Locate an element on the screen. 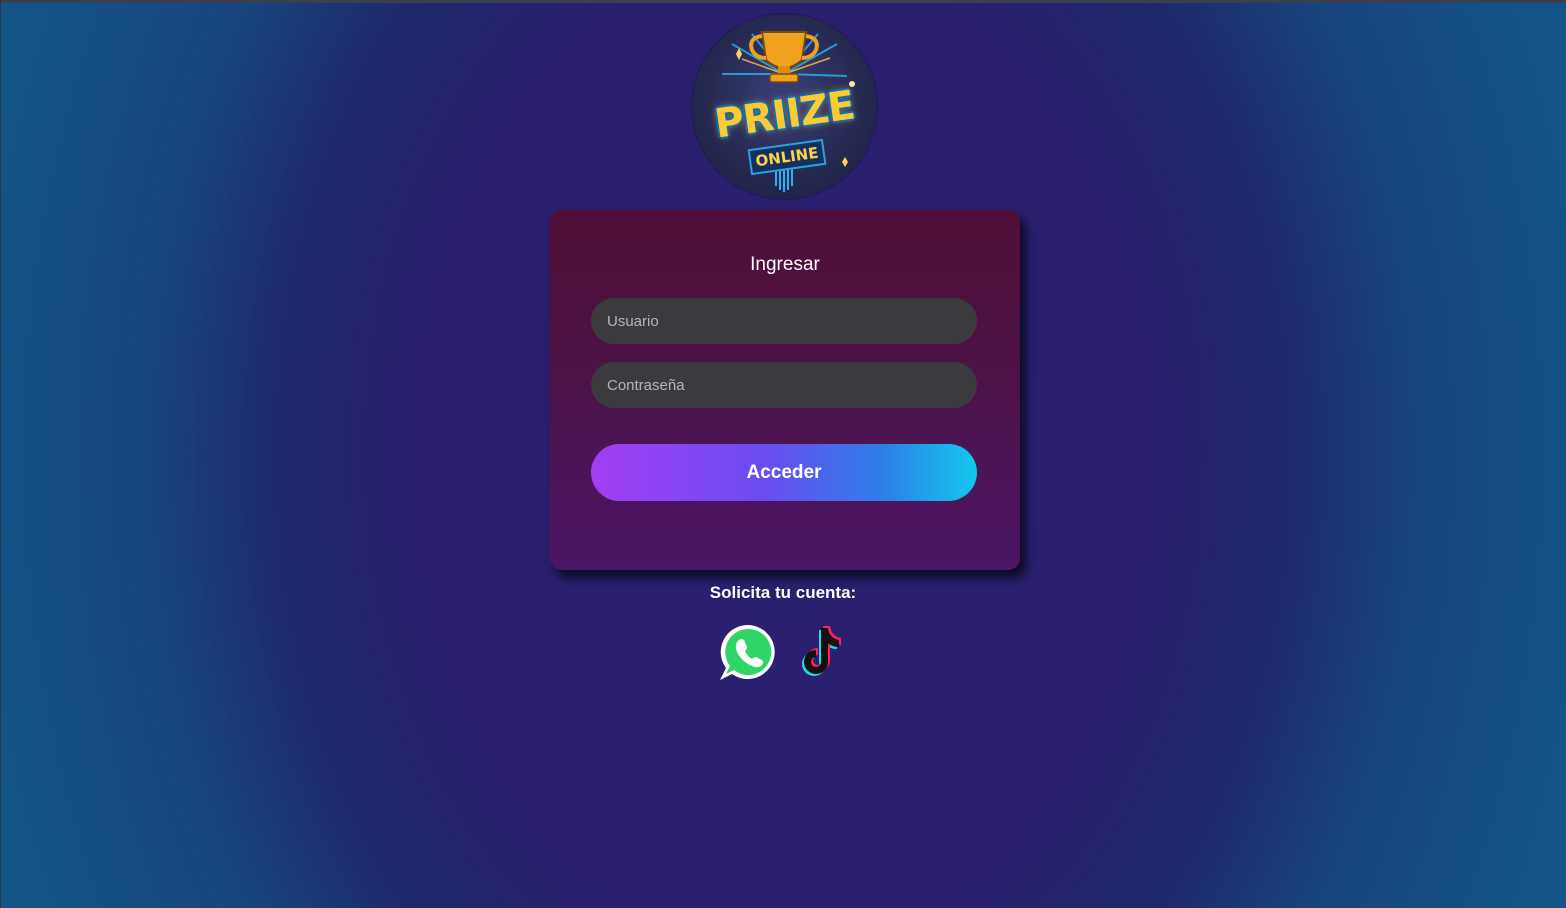  brand-logo: PRIIZE ONLINE is located at coordinates (784, 106).